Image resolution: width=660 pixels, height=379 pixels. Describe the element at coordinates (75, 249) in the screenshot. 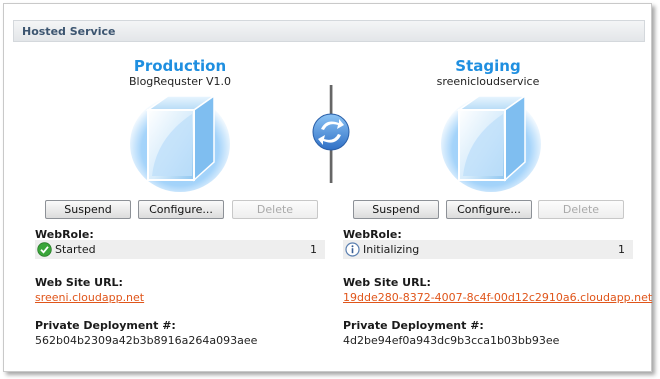

I see `production-role-status: Started` at that location.